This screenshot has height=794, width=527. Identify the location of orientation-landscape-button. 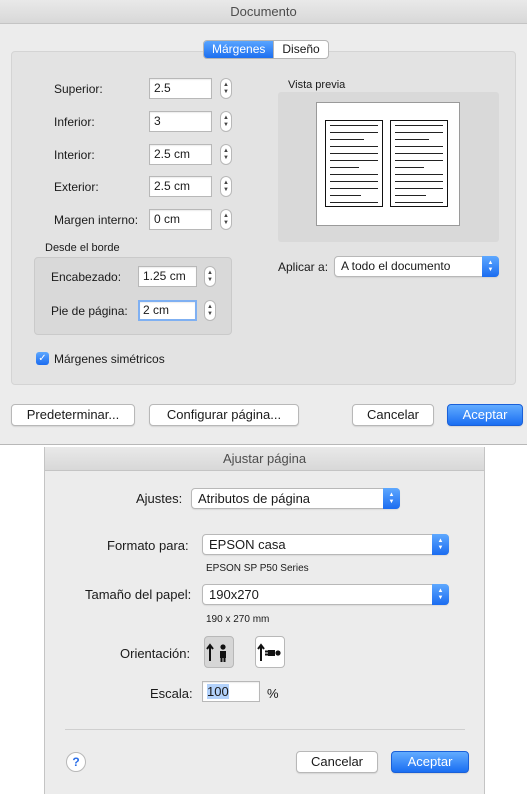
(270, 652).